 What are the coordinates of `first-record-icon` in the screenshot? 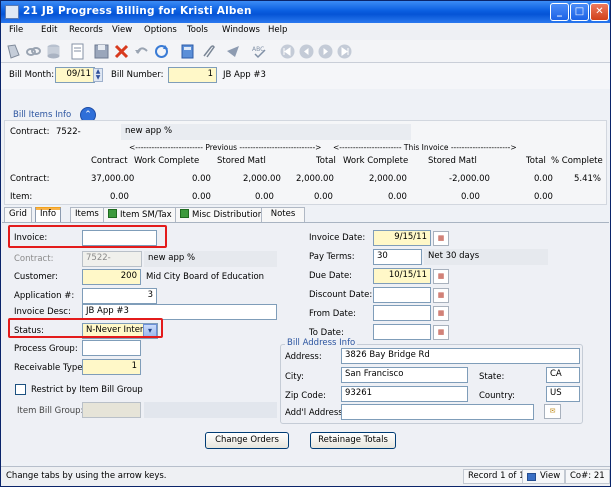 It's located at (287, 51).